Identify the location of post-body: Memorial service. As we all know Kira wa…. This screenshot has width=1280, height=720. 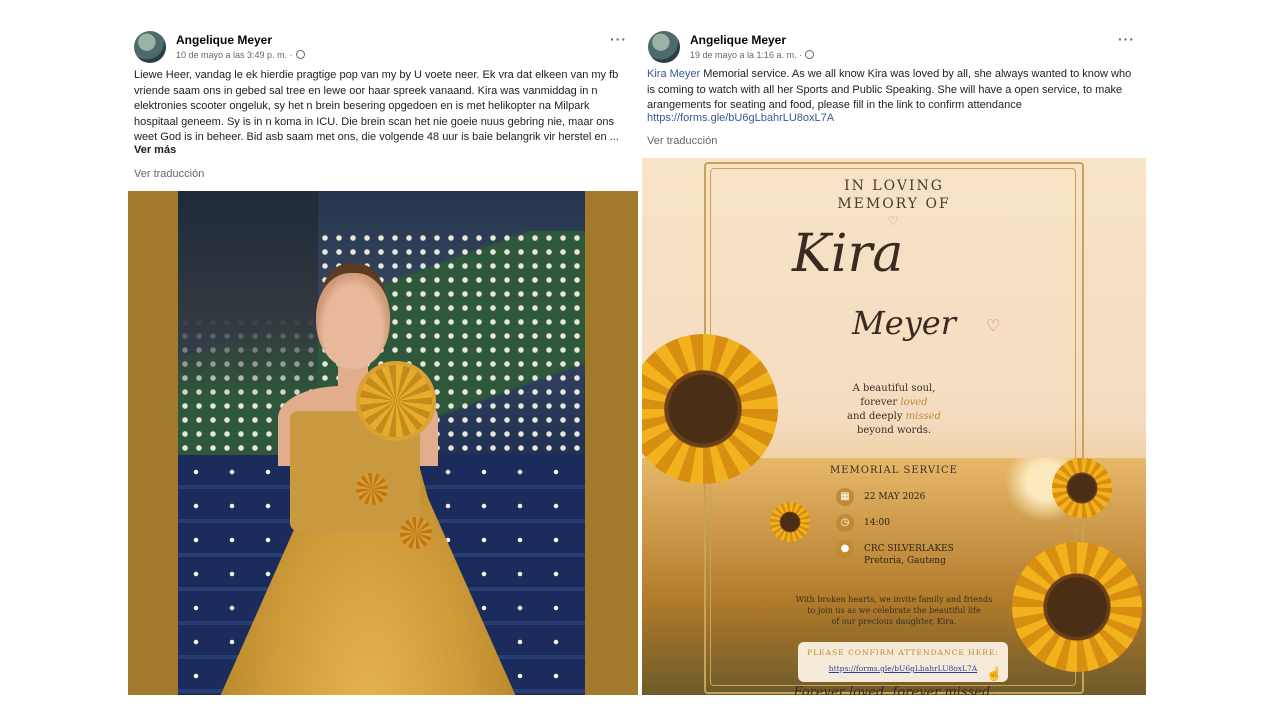
(889, 89).